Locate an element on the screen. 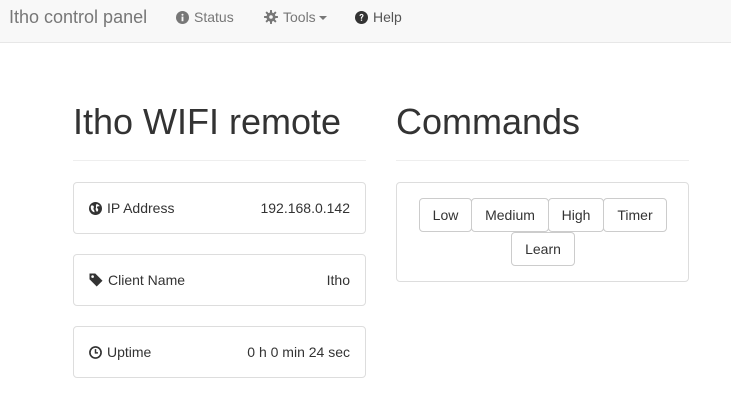  client-name-label: Client Name is located at coordinates (147, 280).